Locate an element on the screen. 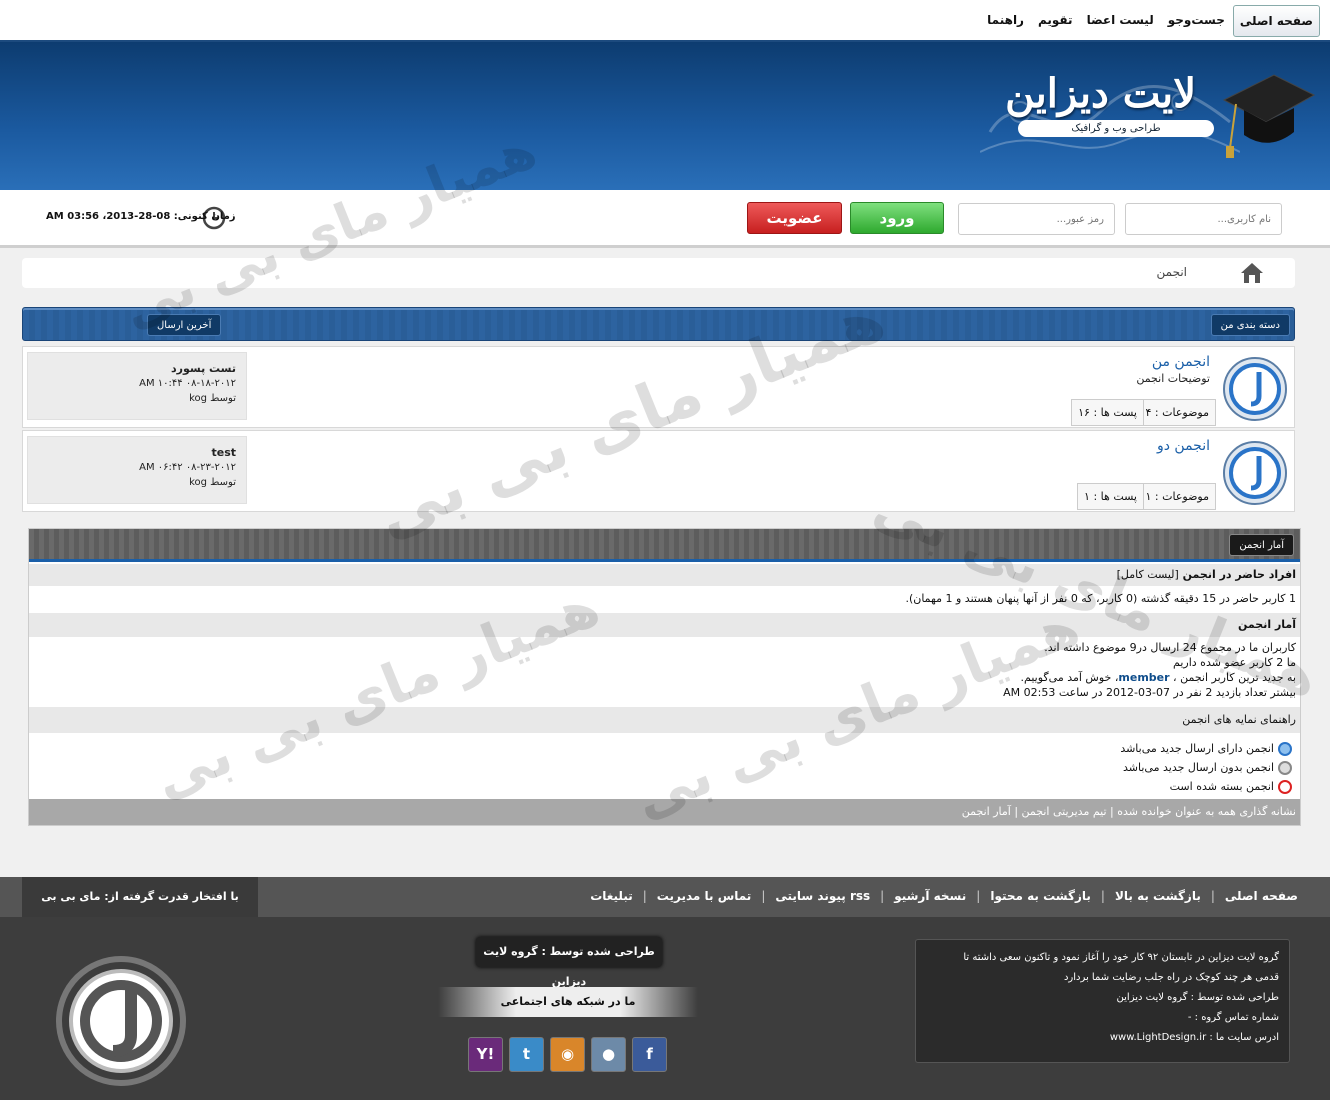 The width and height of the screenshot is (1330, 1100). about-line: طراحی شده توسط : گروه لایت دیزاین is located at coordinates (1197, 997).